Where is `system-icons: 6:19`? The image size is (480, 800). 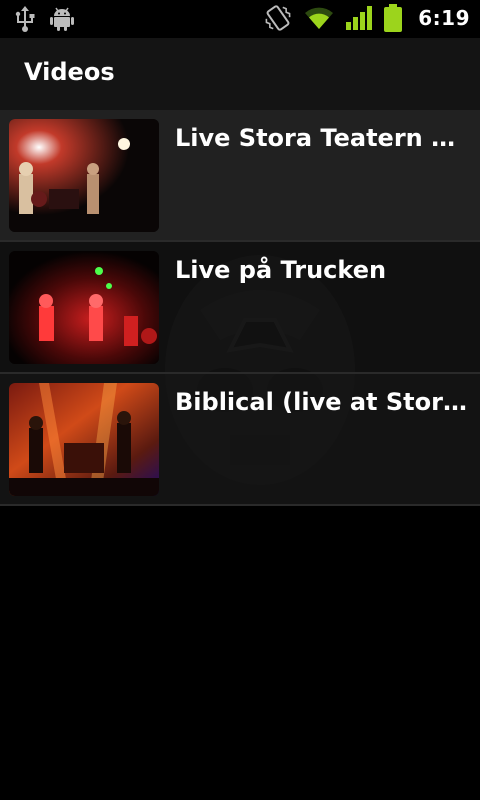 system-icons: 6:19 is located at coordinates (367, 18).